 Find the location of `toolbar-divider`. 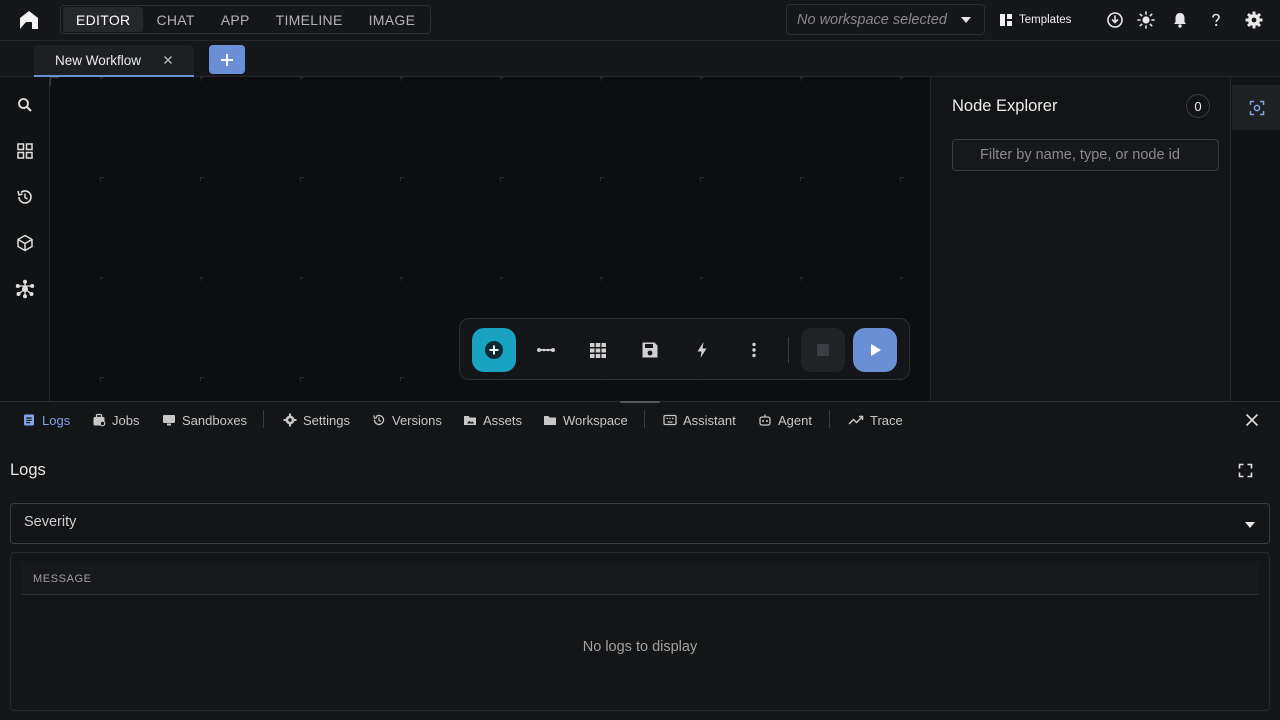

toolbar-divider is located at coordinates (788, 350).